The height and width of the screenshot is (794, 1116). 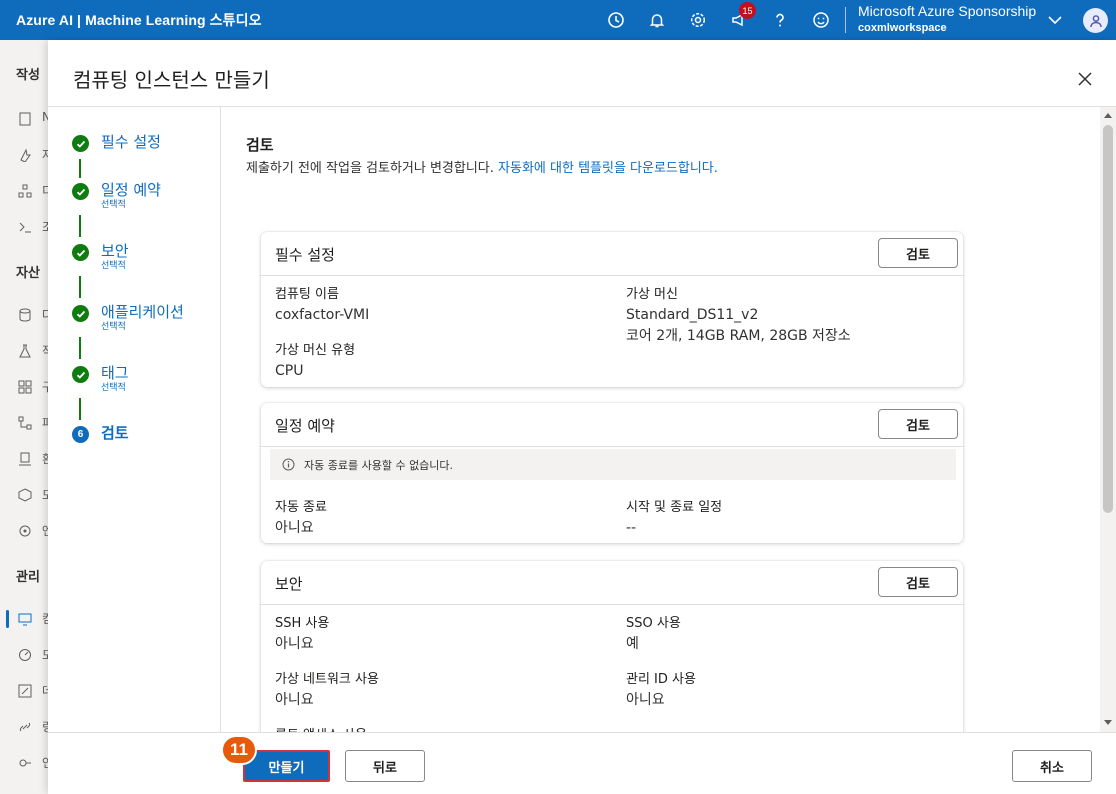 I want to click on app-navigation: 작성 N 자 디 조 자산 다 작 구 파 환 모 엔 관리 컴 모 데 링 연, so click(x=24, y=417).